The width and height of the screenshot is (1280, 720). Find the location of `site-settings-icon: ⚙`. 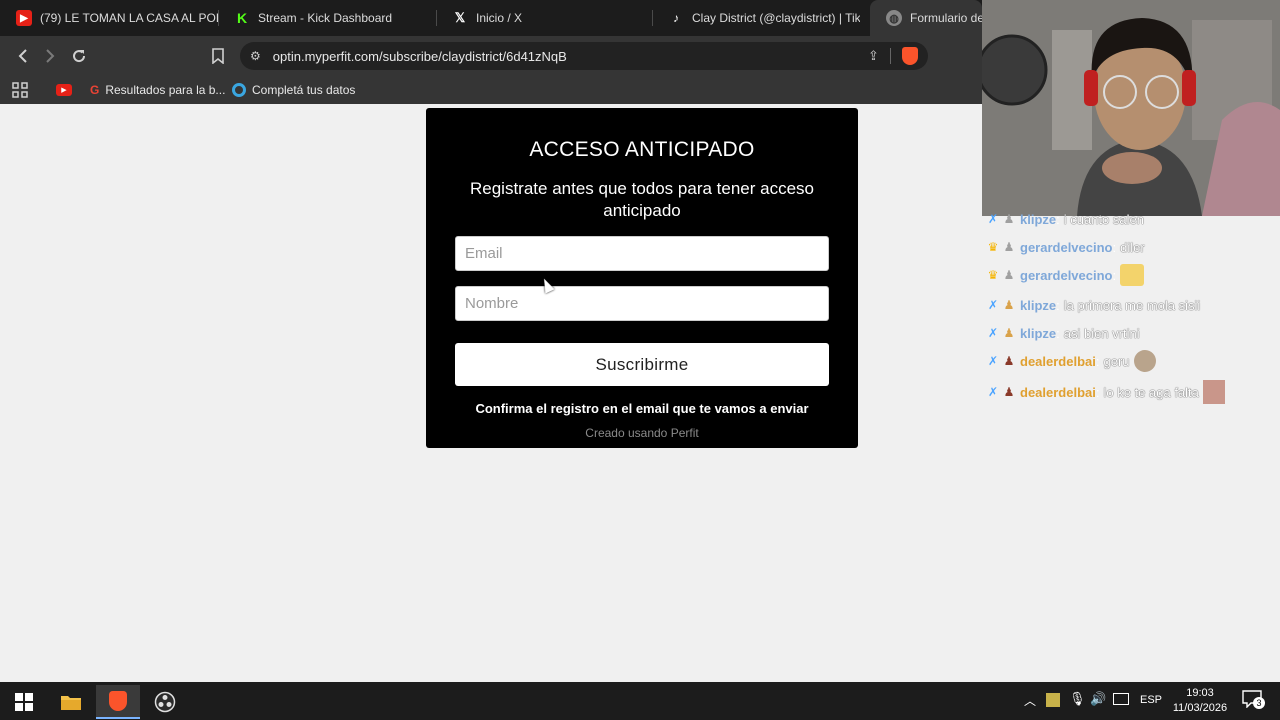

site-settings-icon: ⚙ is located at coordinates (255, 56).